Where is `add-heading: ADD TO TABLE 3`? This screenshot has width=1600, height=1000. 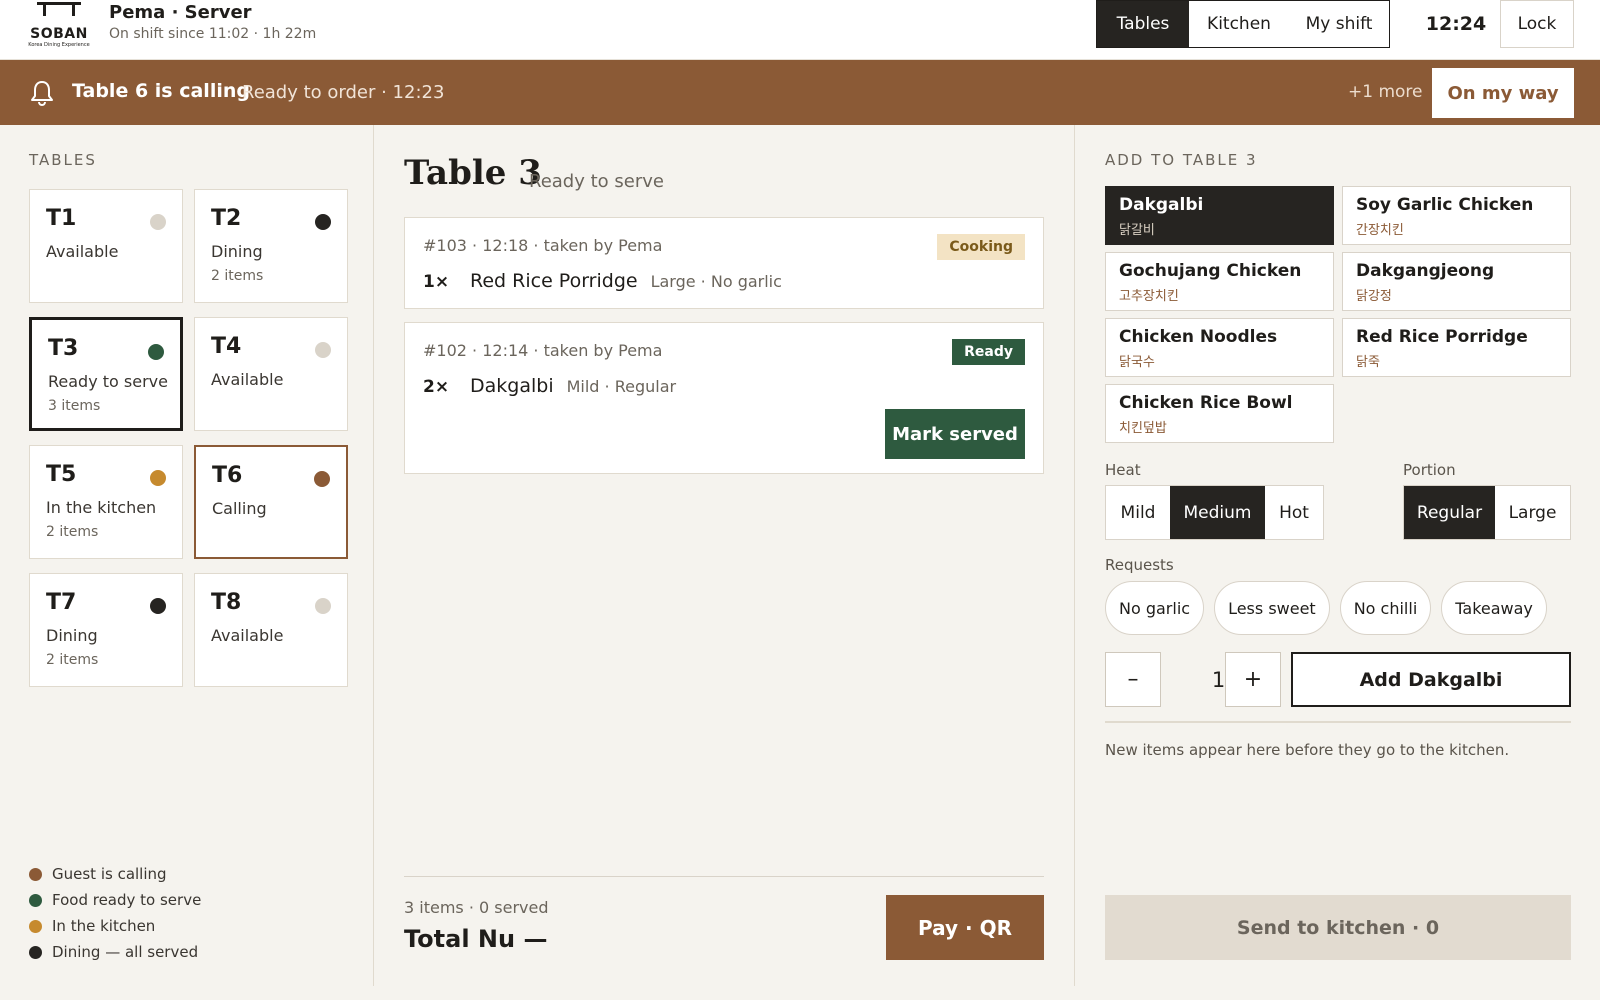
add-heading: ADD TO TABLE 3 is located at coordinates (1181, 160).